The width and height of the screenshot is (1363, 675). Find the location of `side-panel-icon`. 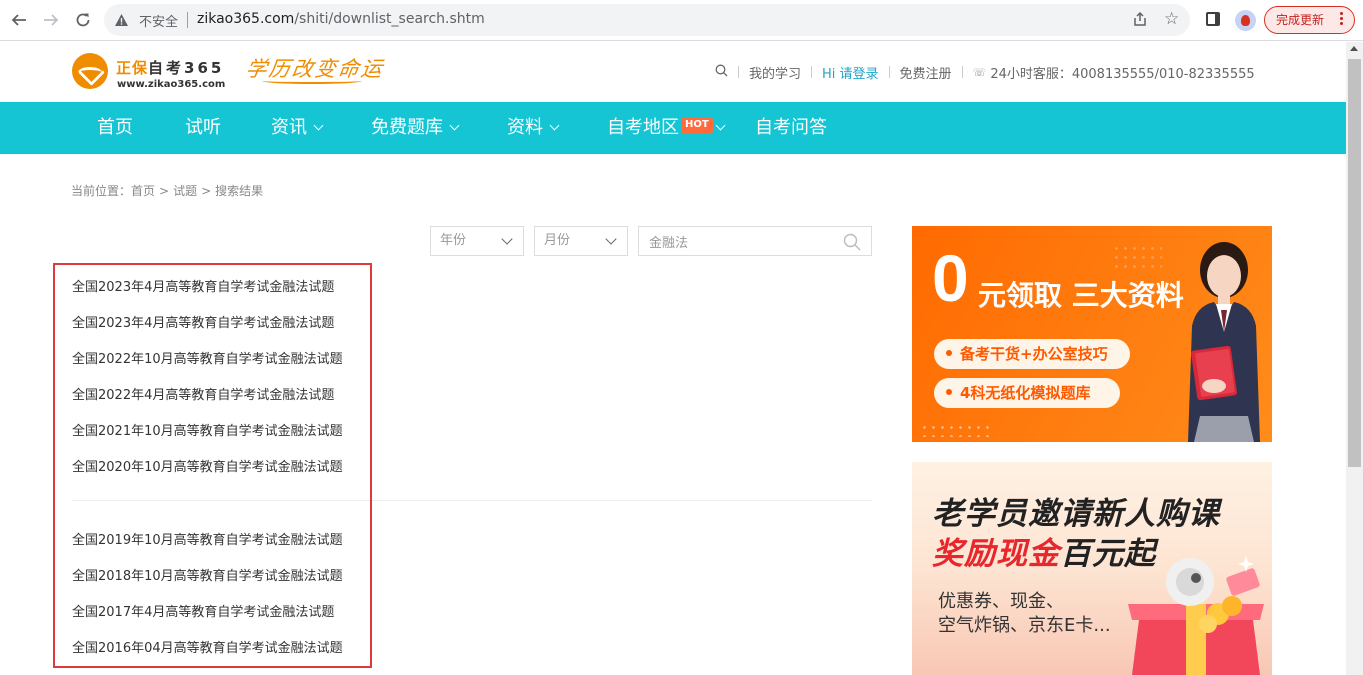

side-panel-icon is located at coordinates (1213, 19).